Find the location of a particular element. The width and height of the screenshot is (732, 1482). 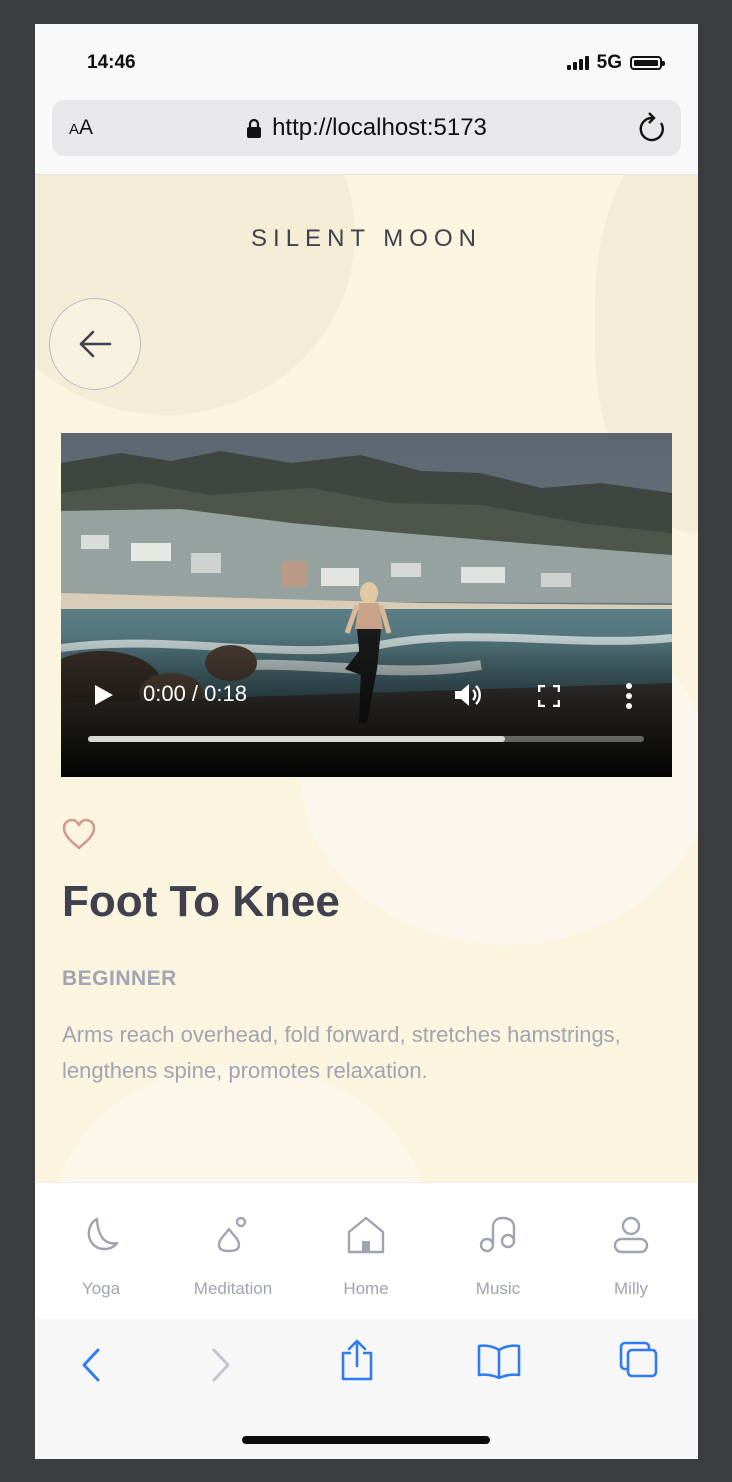

reload-icon is located at coordinates (652, 130).